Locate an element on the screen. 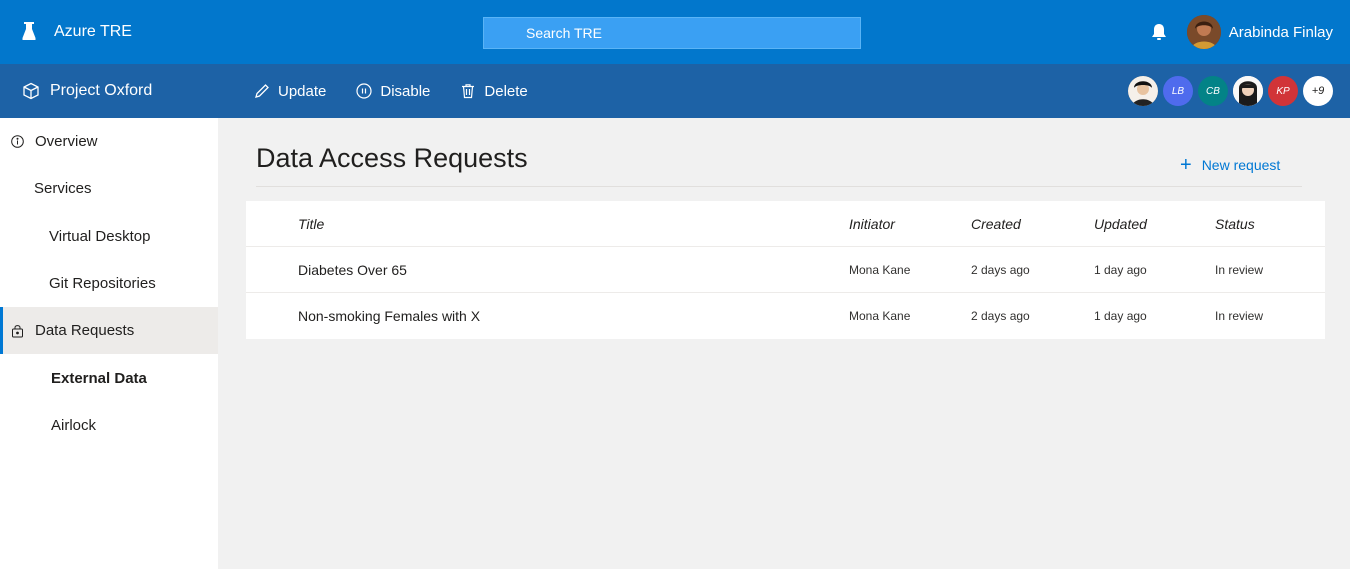 Image resolution: width=1350 pixels, height=569 pixels. update-button: Update is located at coordinates (290, 91).